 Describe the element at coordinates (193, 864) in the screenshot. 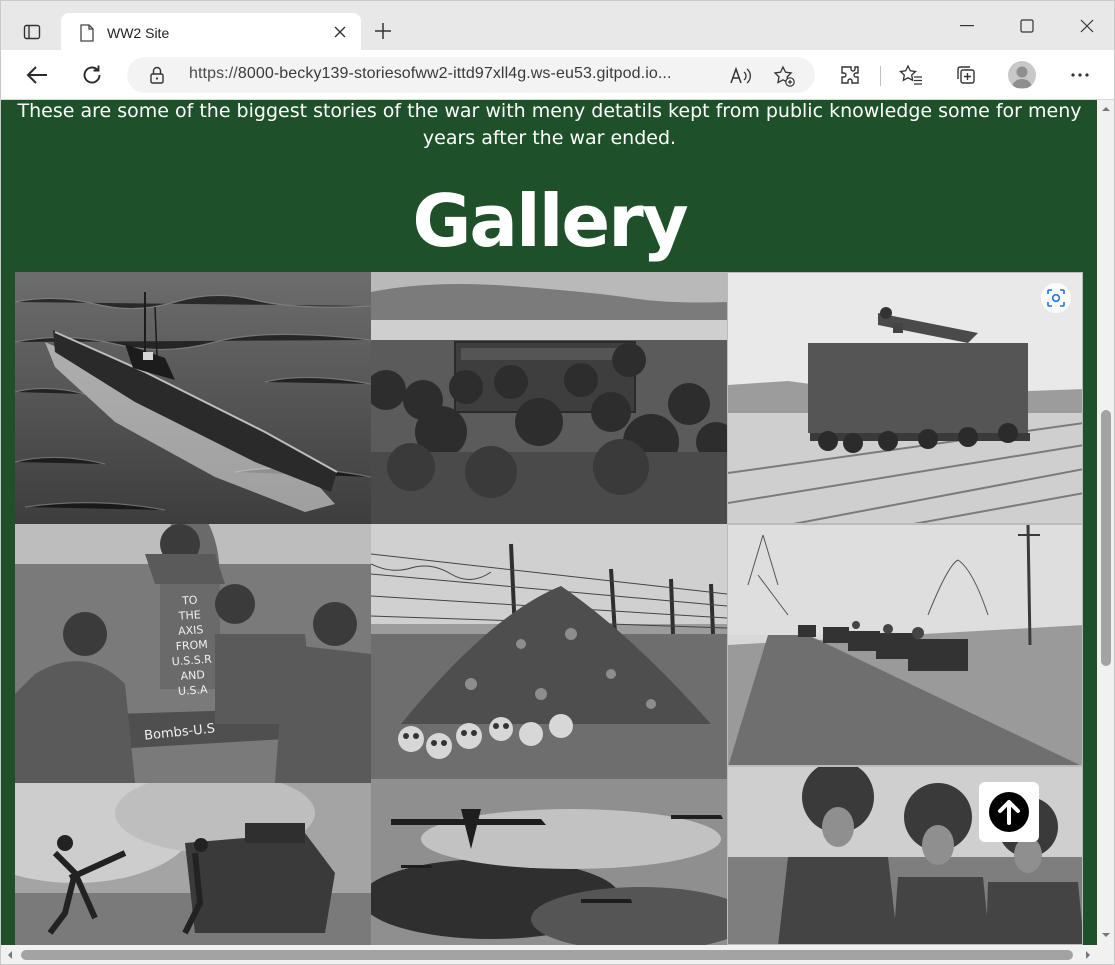

I see `soldiers-tank-smoke-photo` at that location.